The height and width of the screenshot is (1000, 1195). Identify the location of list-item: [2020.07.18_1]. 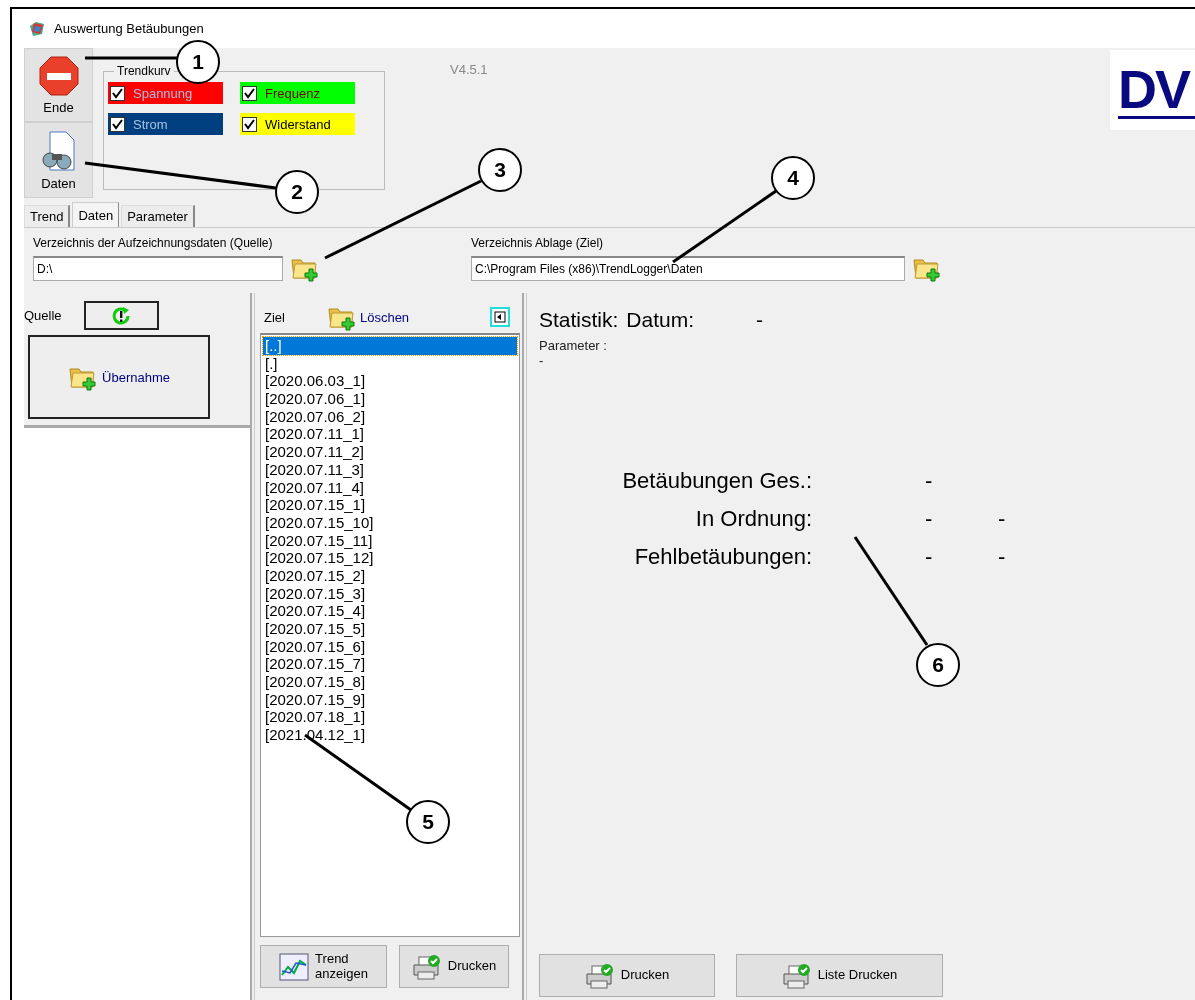
(390, 717).